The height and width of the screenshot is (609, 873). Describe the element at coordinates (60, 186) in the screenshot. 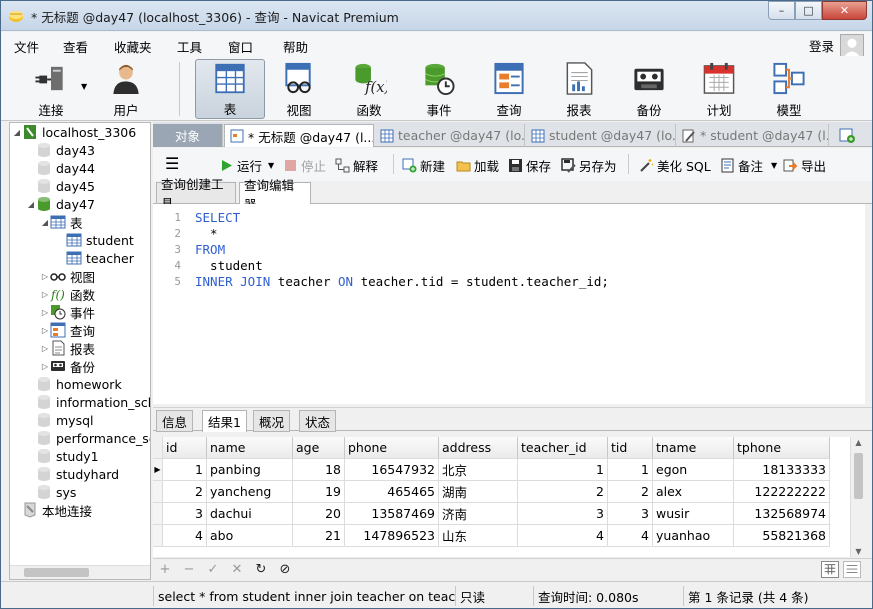

I see `tree-database-day45: day45` at that location.